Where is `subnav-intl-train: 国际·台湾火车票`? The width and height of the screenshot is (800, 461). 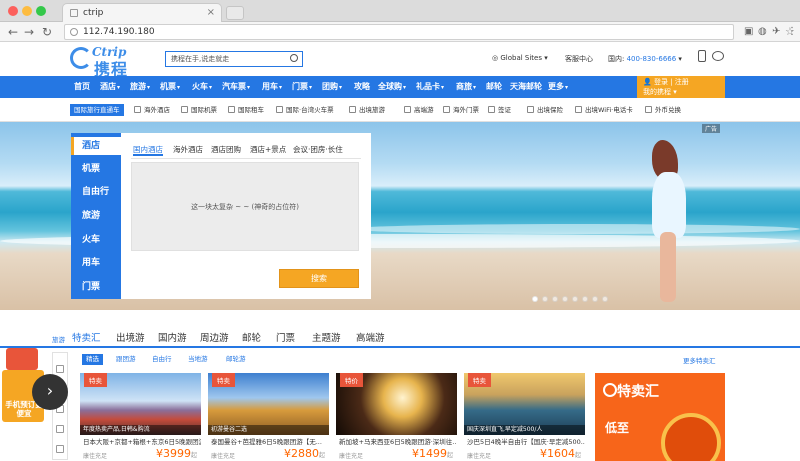 subnav-intl-train: 国际·台湾火车票 is located at coordinates (305, 110).